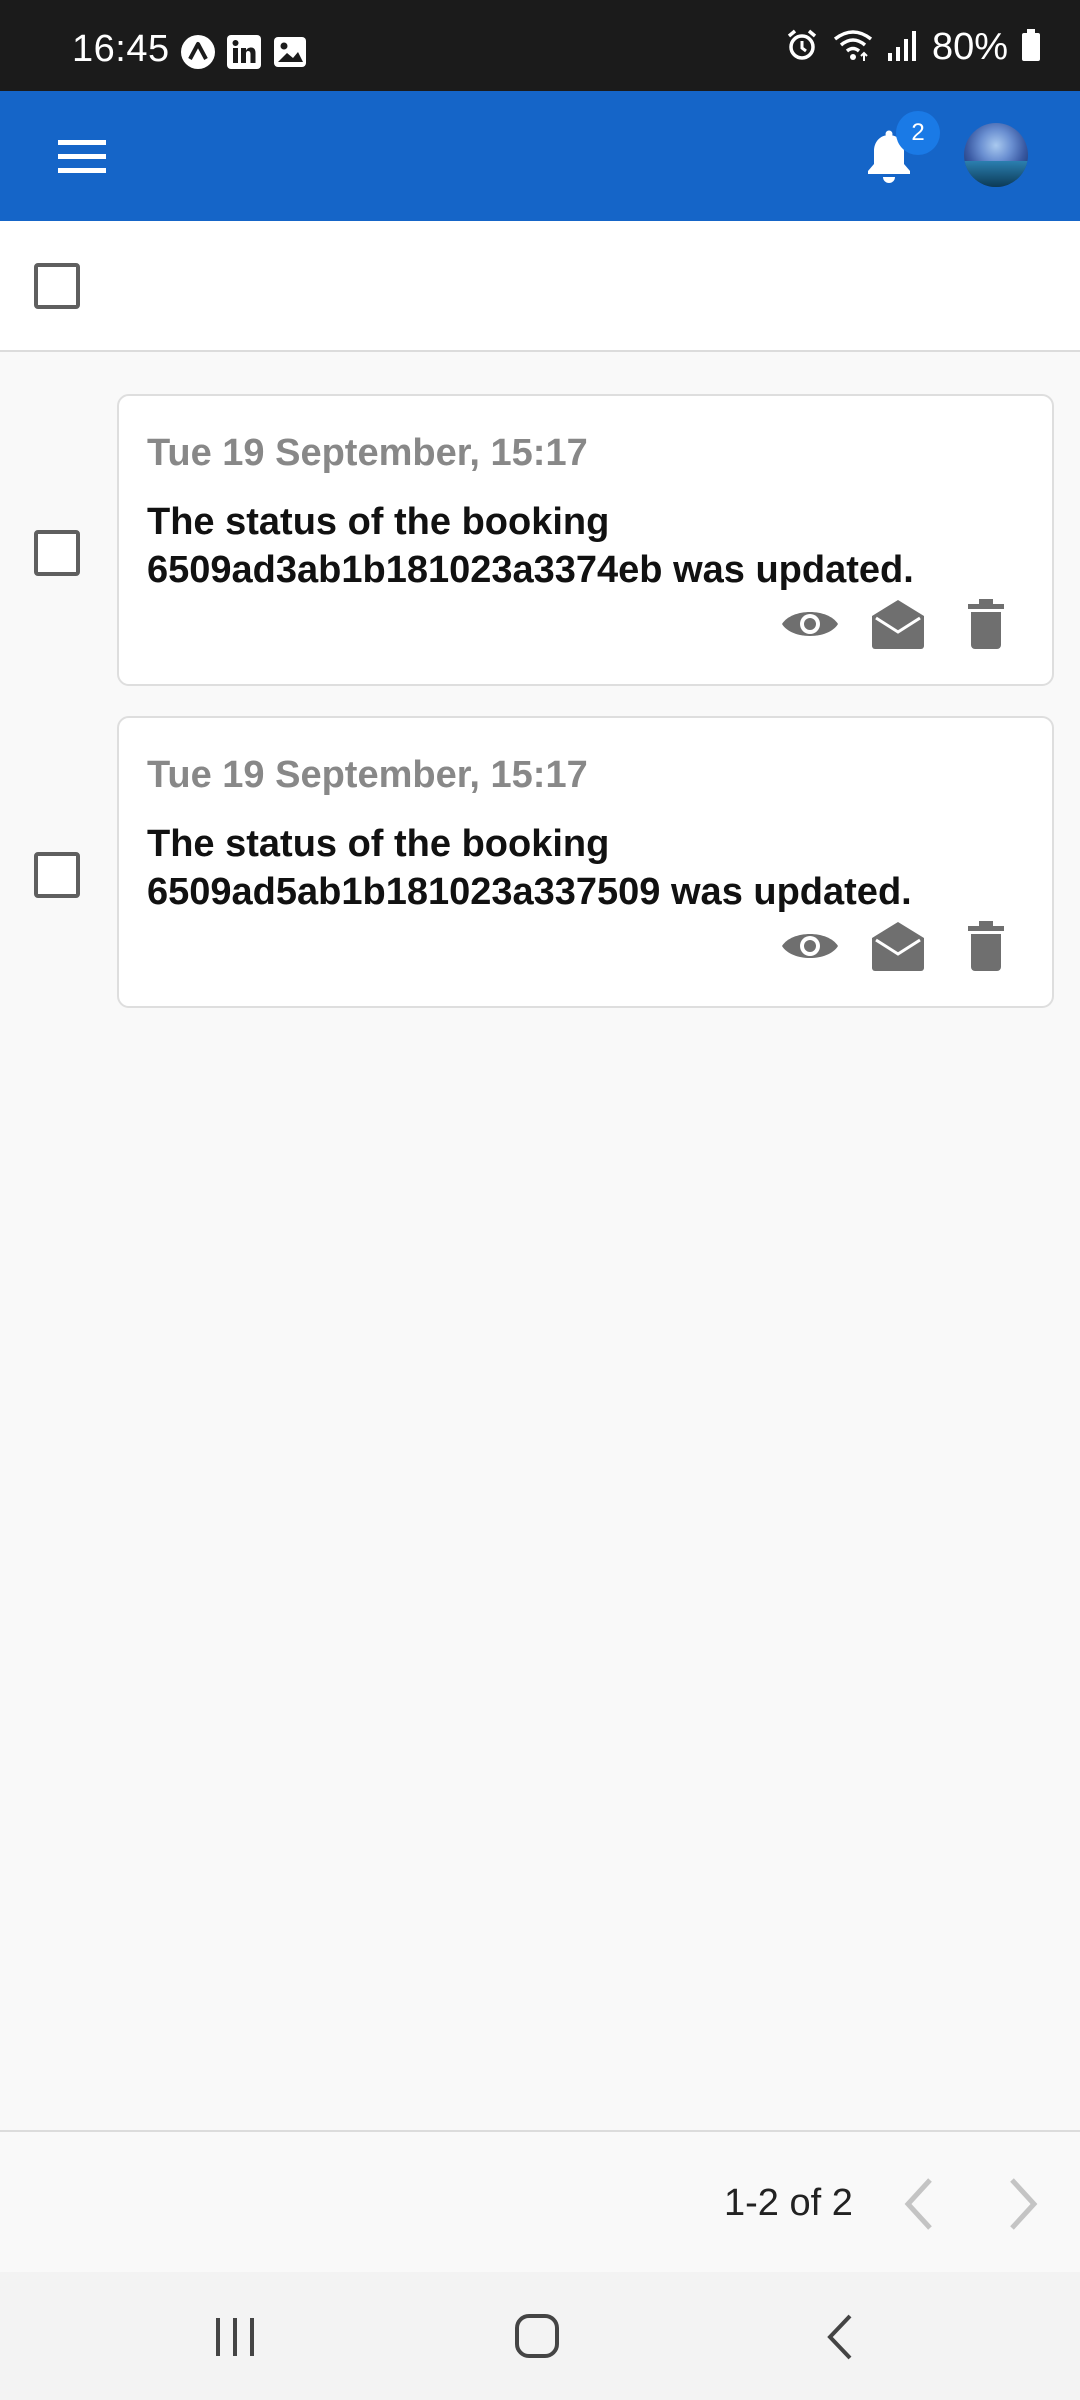 Image resolution: width=1080 pixels, height=2400 pixels. Describe the element at coordinates (198, 52) in the screenshot. I see `app-a-icon` at that location.